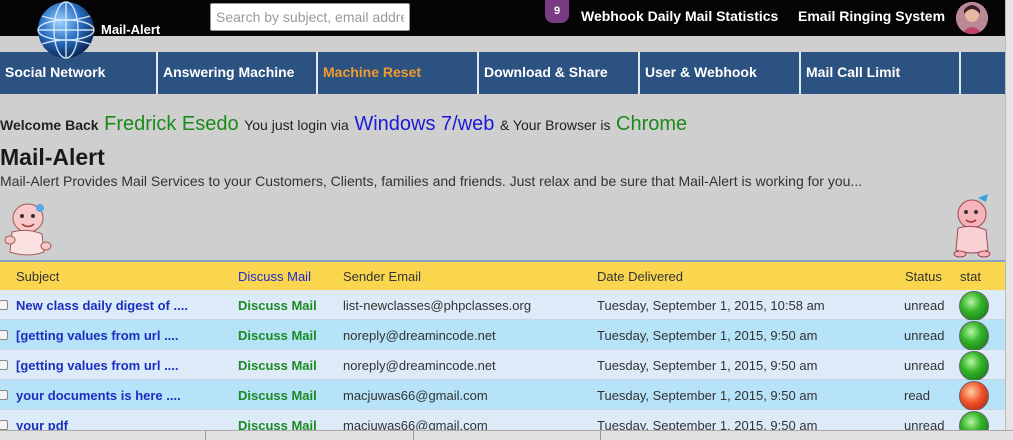 This screenshot has height=440, width=1013. I want to click on webhook-stats-link: Webhook Daily Mail Statistics, so click(679, 16).